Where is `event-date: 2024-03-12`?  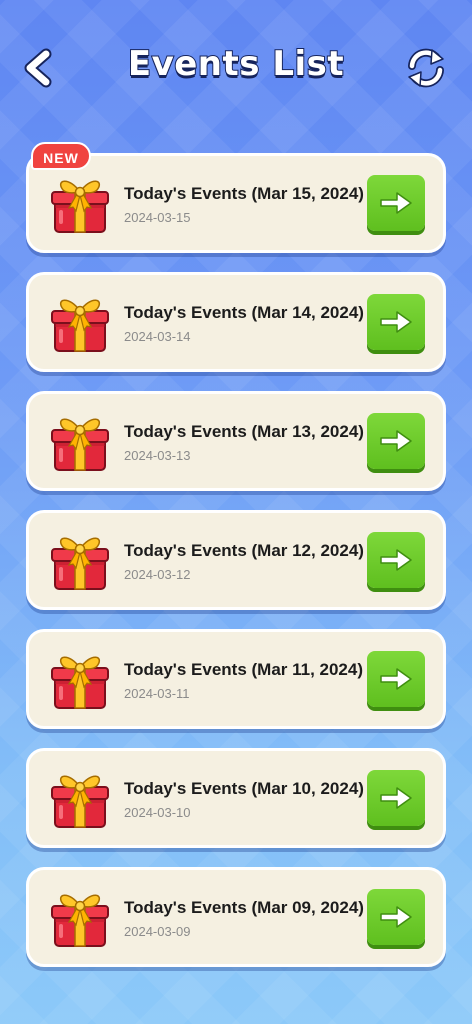 event-date: 2024-03-12 is located at coordinates (157, 574).